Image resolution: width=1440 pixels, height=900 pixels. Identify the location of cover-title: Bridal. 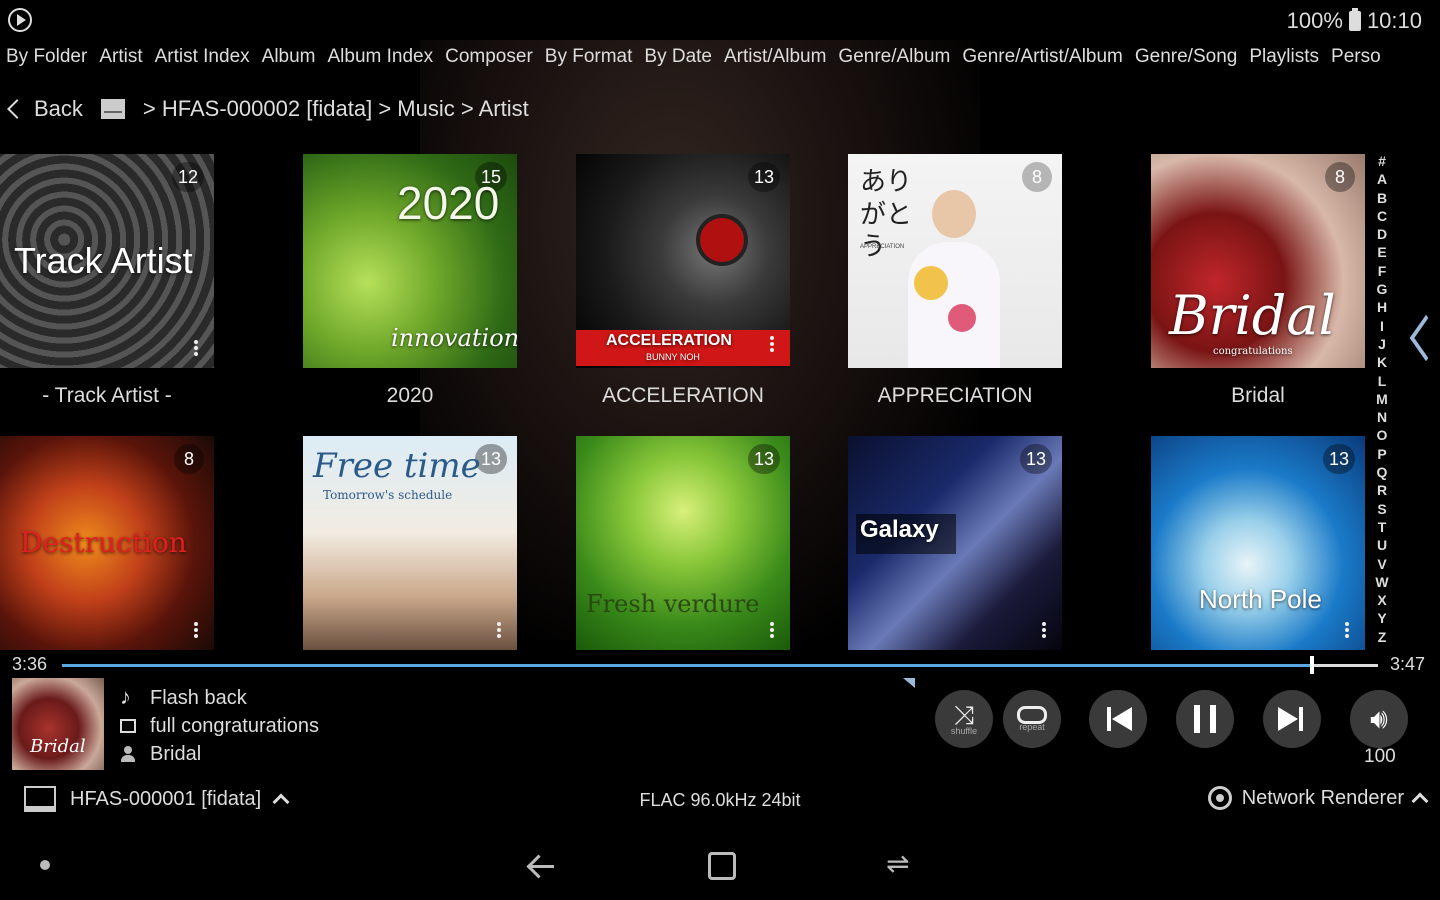
(1252, 315).